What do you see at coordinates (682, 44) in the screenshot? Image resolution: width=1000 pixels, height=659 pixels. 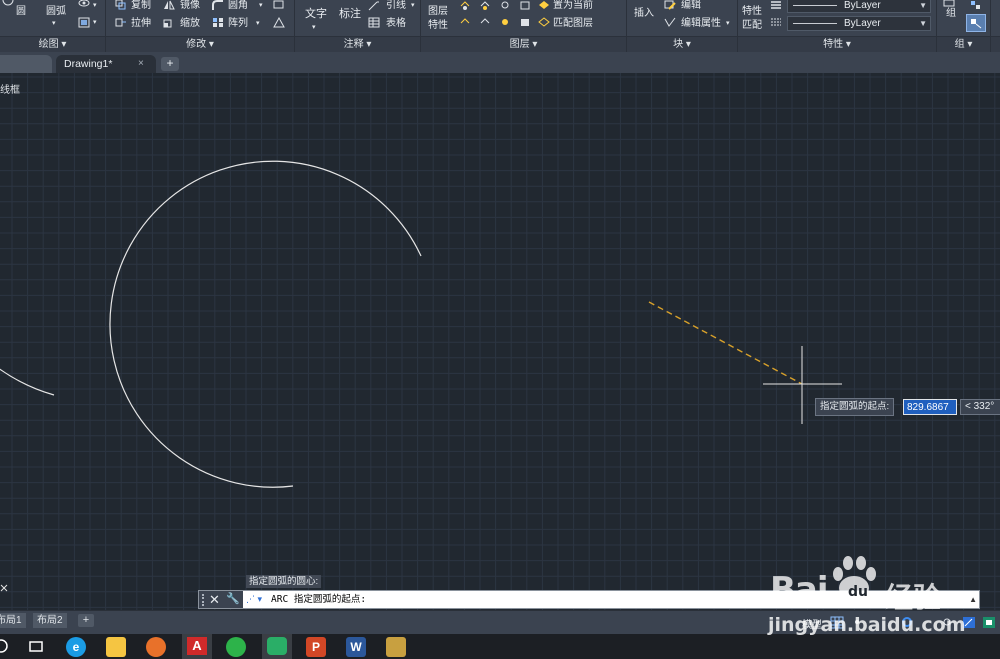 I see `block-panel-title: 块 ▾` at bounding box center [682, 44].